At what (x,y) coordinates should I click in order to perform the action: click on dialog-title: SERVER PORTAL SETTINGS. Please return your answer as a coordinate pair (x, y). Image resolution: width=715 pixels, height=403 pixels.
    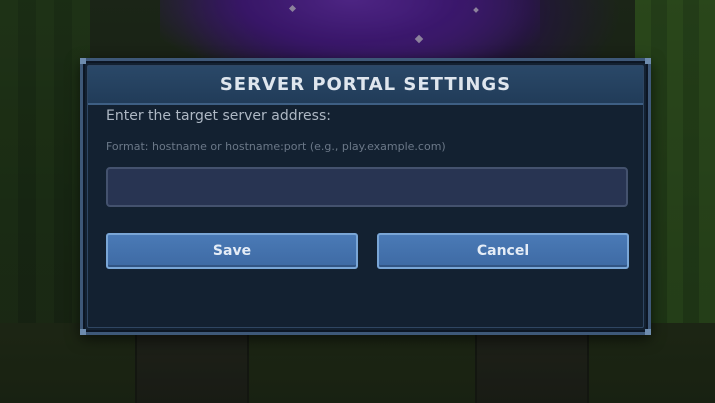
    Looking at the image, I should click on (365, 84).